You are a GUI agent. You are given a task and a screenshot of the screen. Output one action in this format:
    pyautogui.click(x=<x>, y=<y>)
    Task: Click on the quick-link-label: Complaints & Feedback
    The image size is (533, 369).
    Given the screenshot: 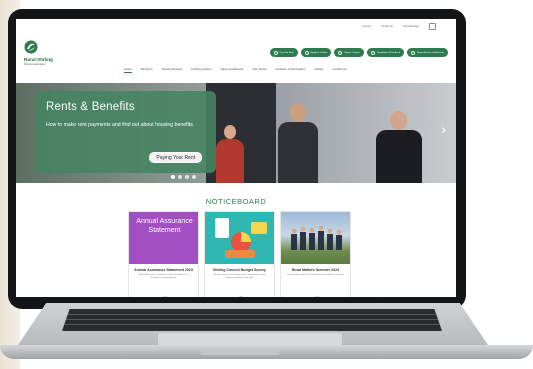 What is the action you would take?
    pyautogui.click(x=388, y=52)
    